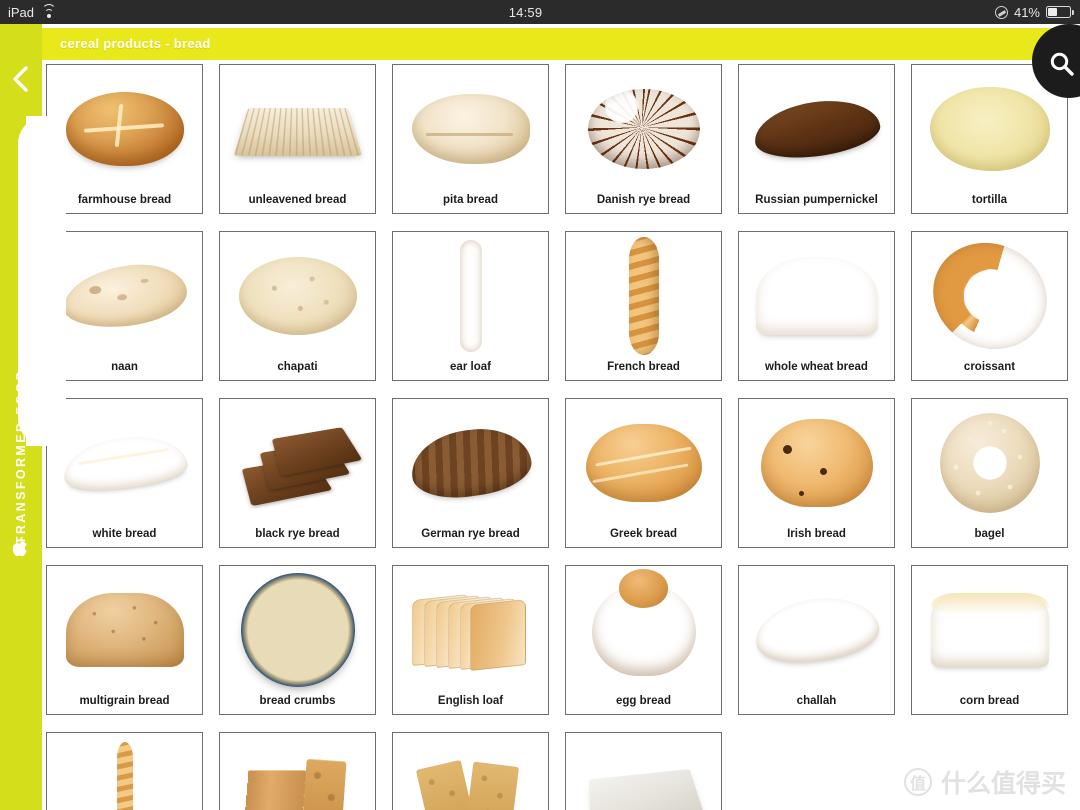 The height and width of the screenshot is (810, 1080). Describe the element at coordinates (525, 12) in the screenshot. I see `status-bar-clock: 14:59` at that location.